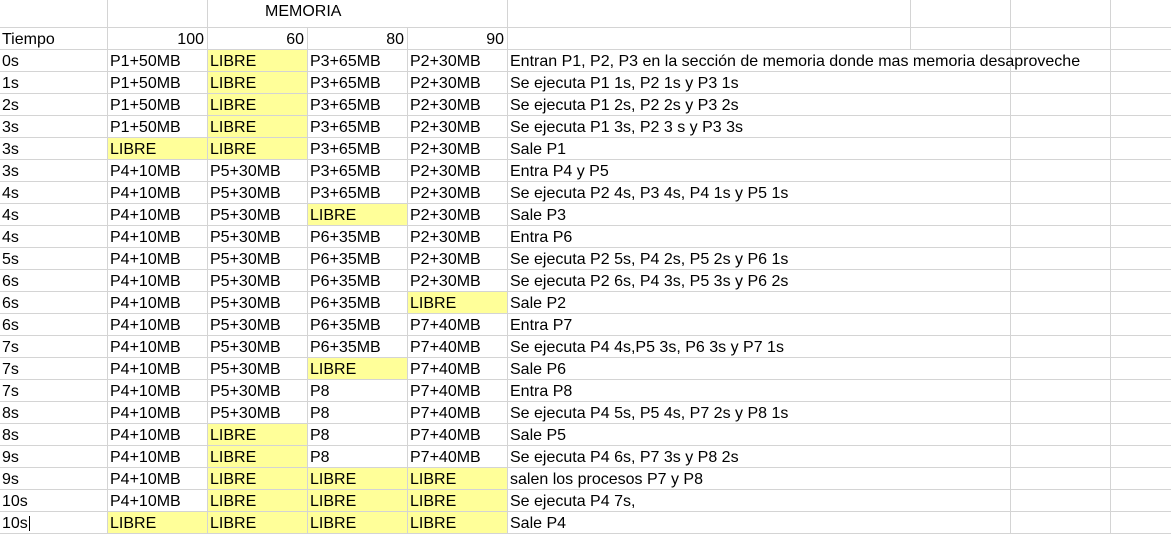 Image resolution: width=1171 pixels, height=553 pixels. Describe the element at coordinates (709, 347) in the screenshot. I see `note-cell: Se ejecuta P4 4s,P5 3s, P6 3s y P7 1s` at that location.